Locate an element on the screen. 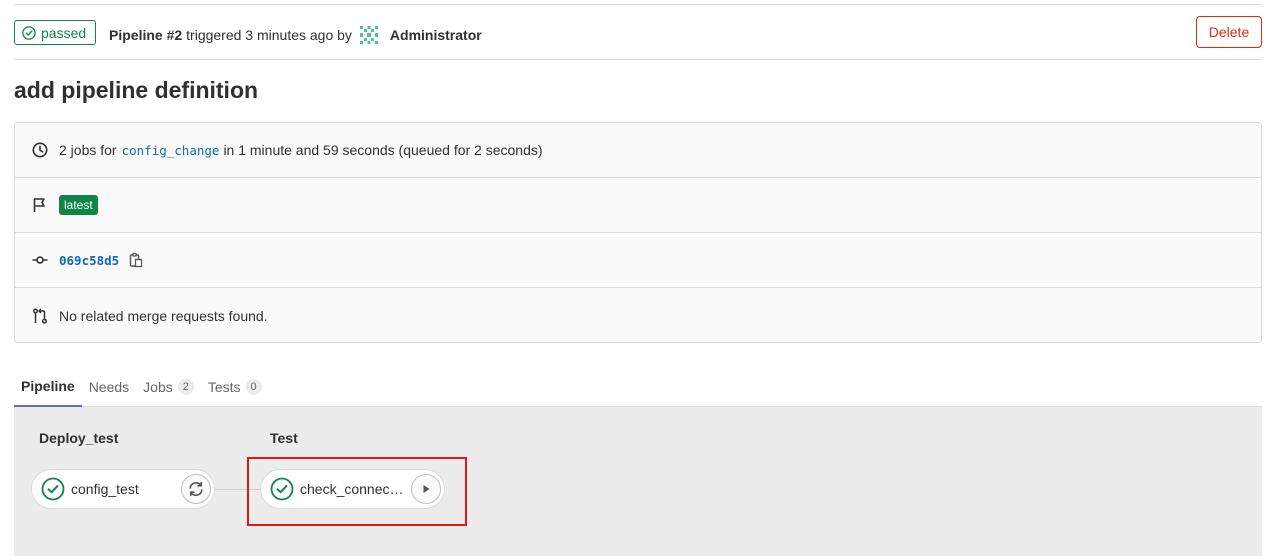 The height and width of the screenshot is (556, 1277). copy-icon is located at coordinates (136, 260).